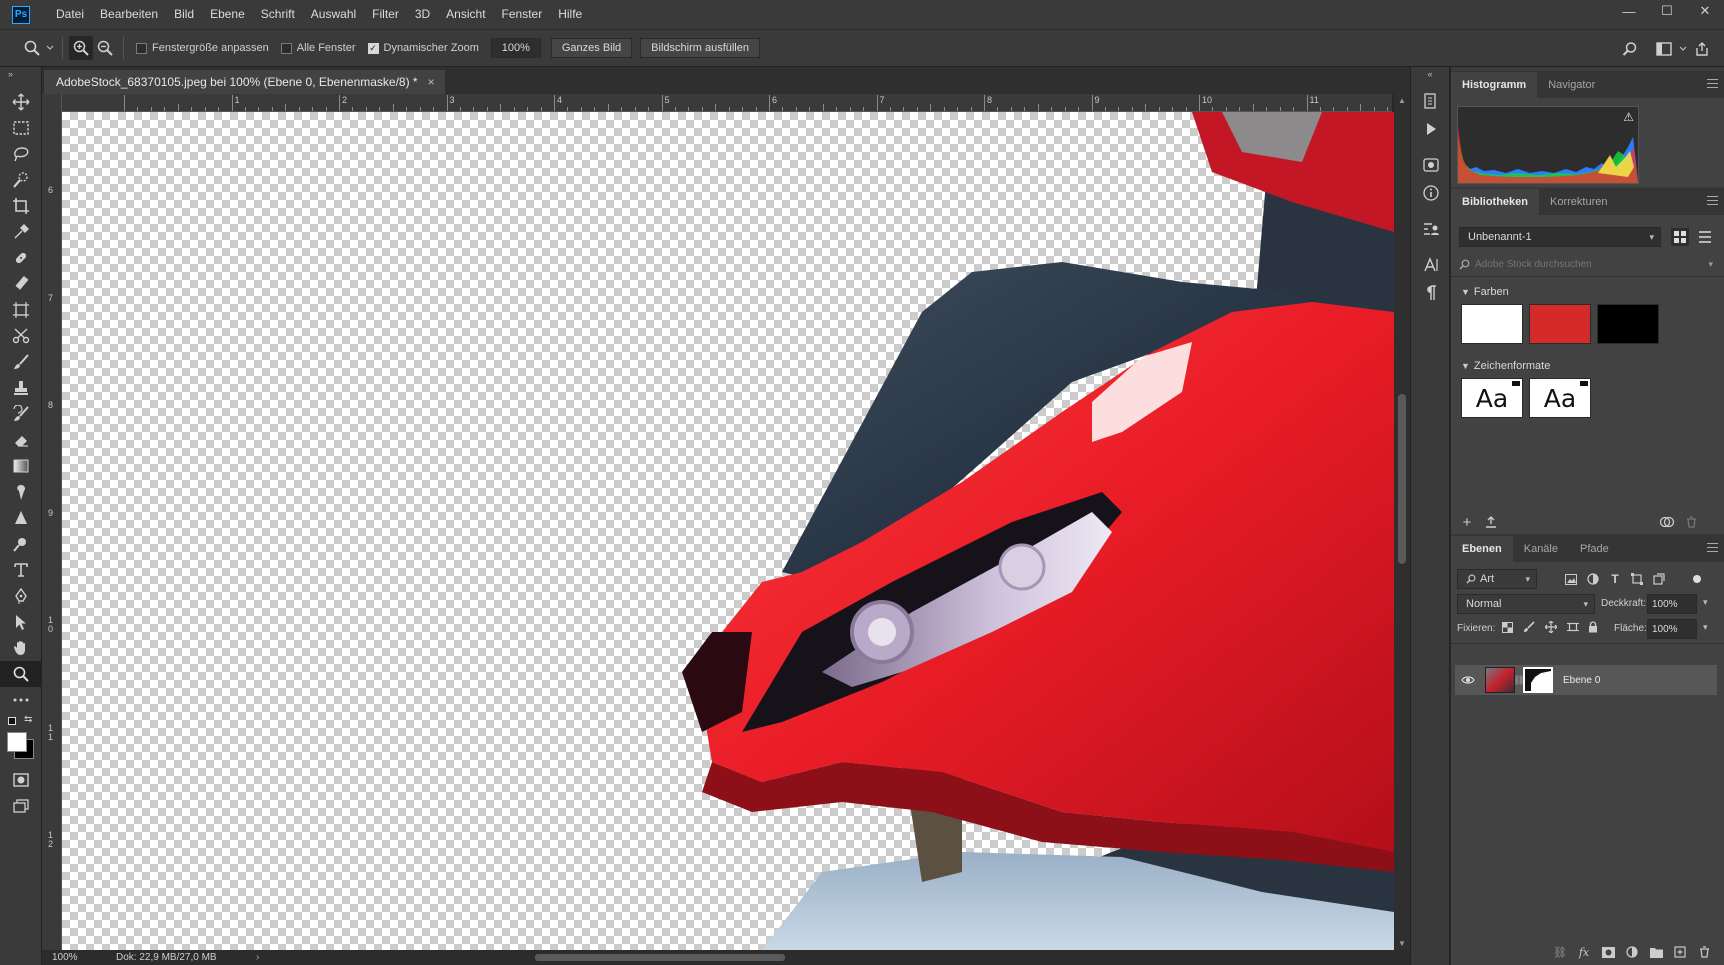  I want to click on menu-ebene: Ebene, so click(227, 14).